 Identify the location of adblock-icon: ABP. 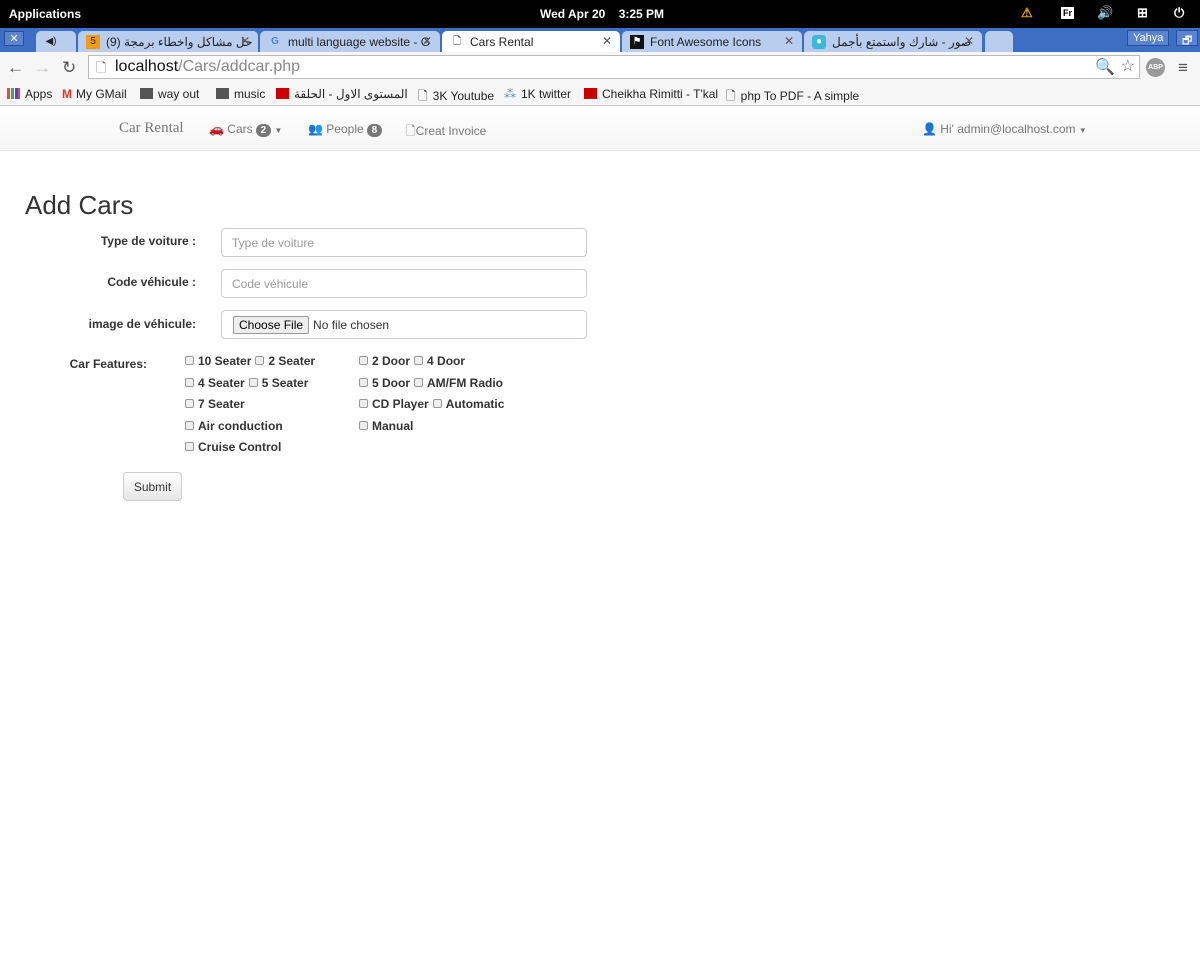
(1155, 67).